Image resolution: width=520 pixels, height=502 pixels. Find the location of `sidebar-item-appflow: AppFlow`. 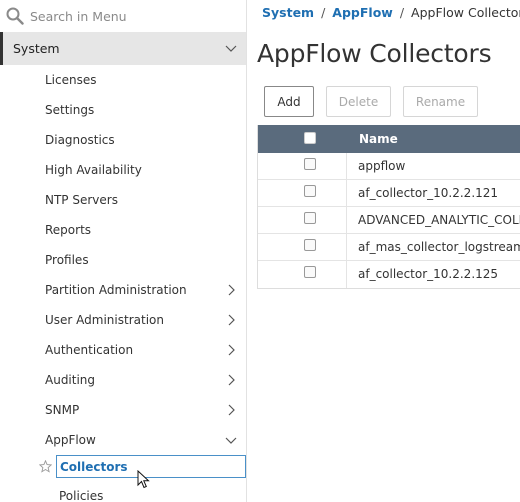

sidebar-item-appflow: AppFlow is located at coordinates (123, 440).